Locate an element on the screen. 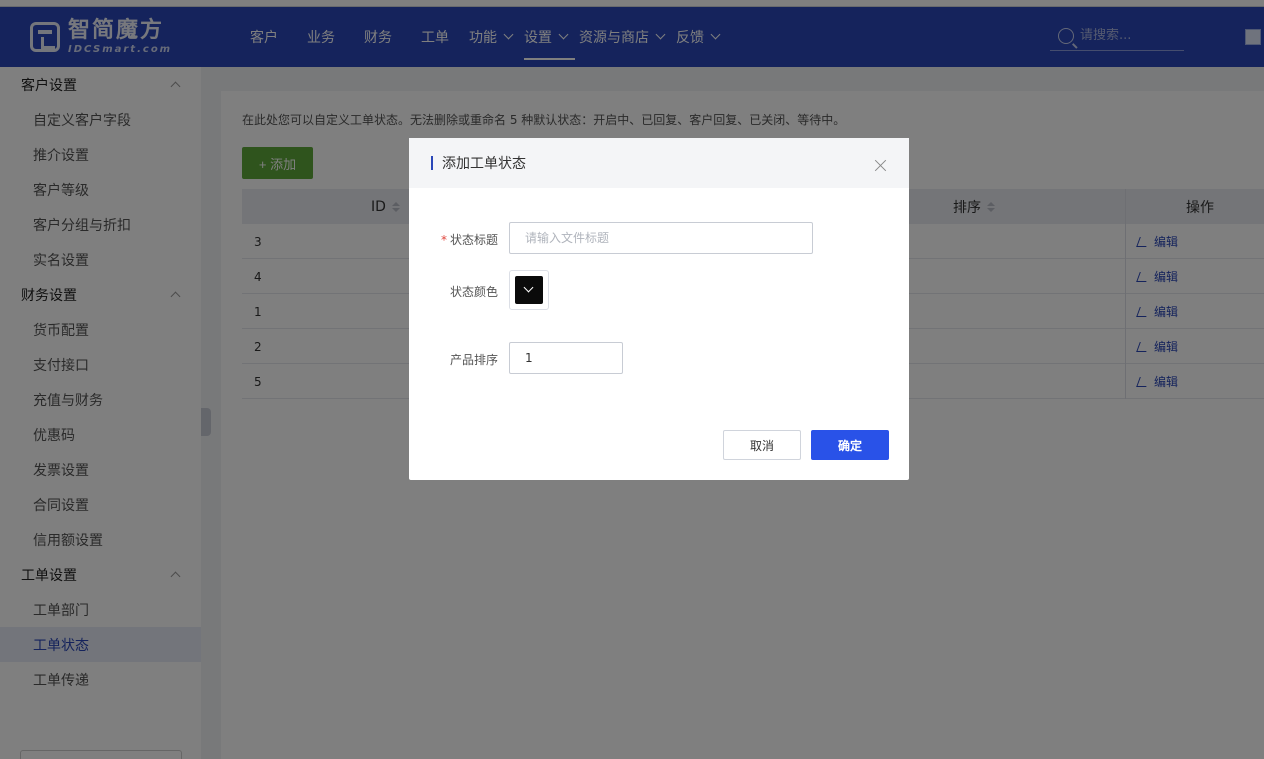 This screenshot has height=759, width=1264. cancel-button: 取消 is located at coordinates (762, 445).